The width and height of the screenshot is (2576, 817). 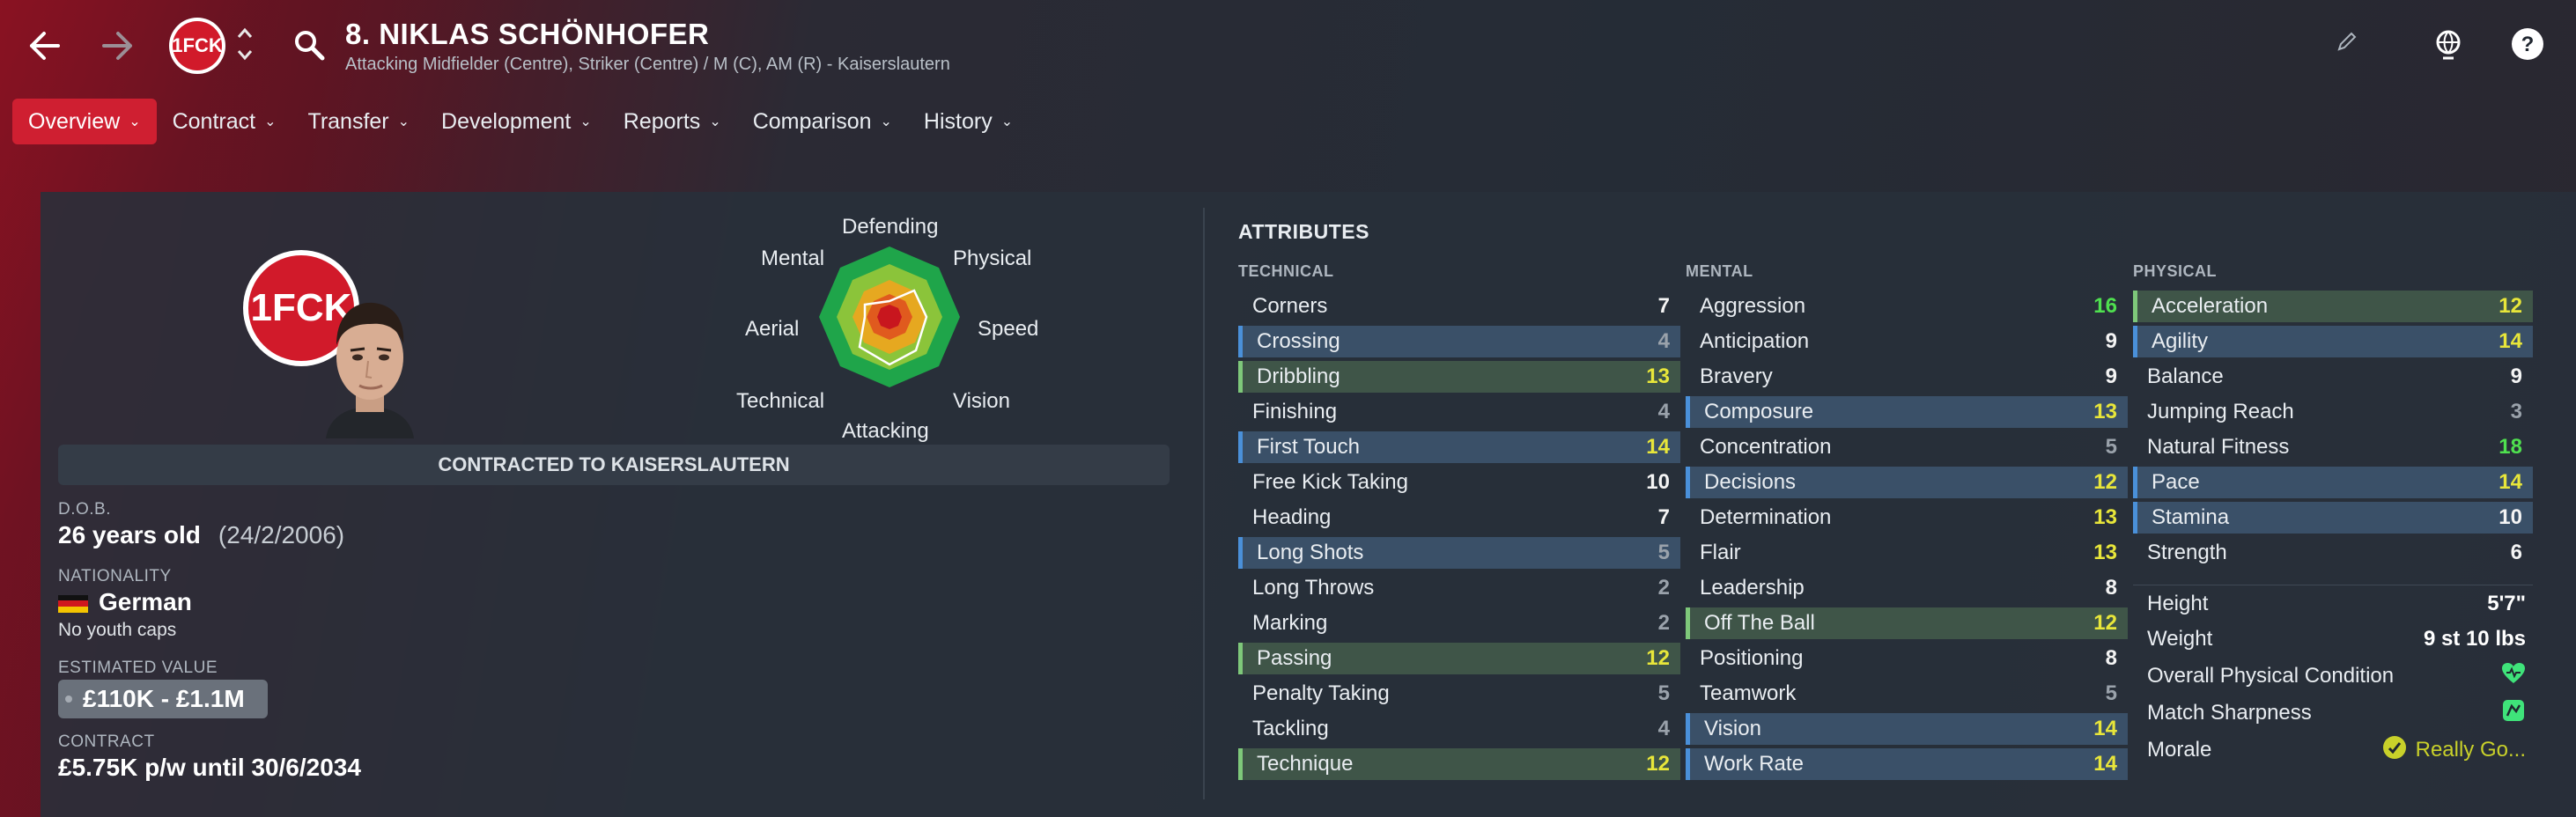 What do you see at coordinates (1459, 588) in the screenshot?
I see `attr-row: Long Throws 2` at bounding box center [1459, 588].